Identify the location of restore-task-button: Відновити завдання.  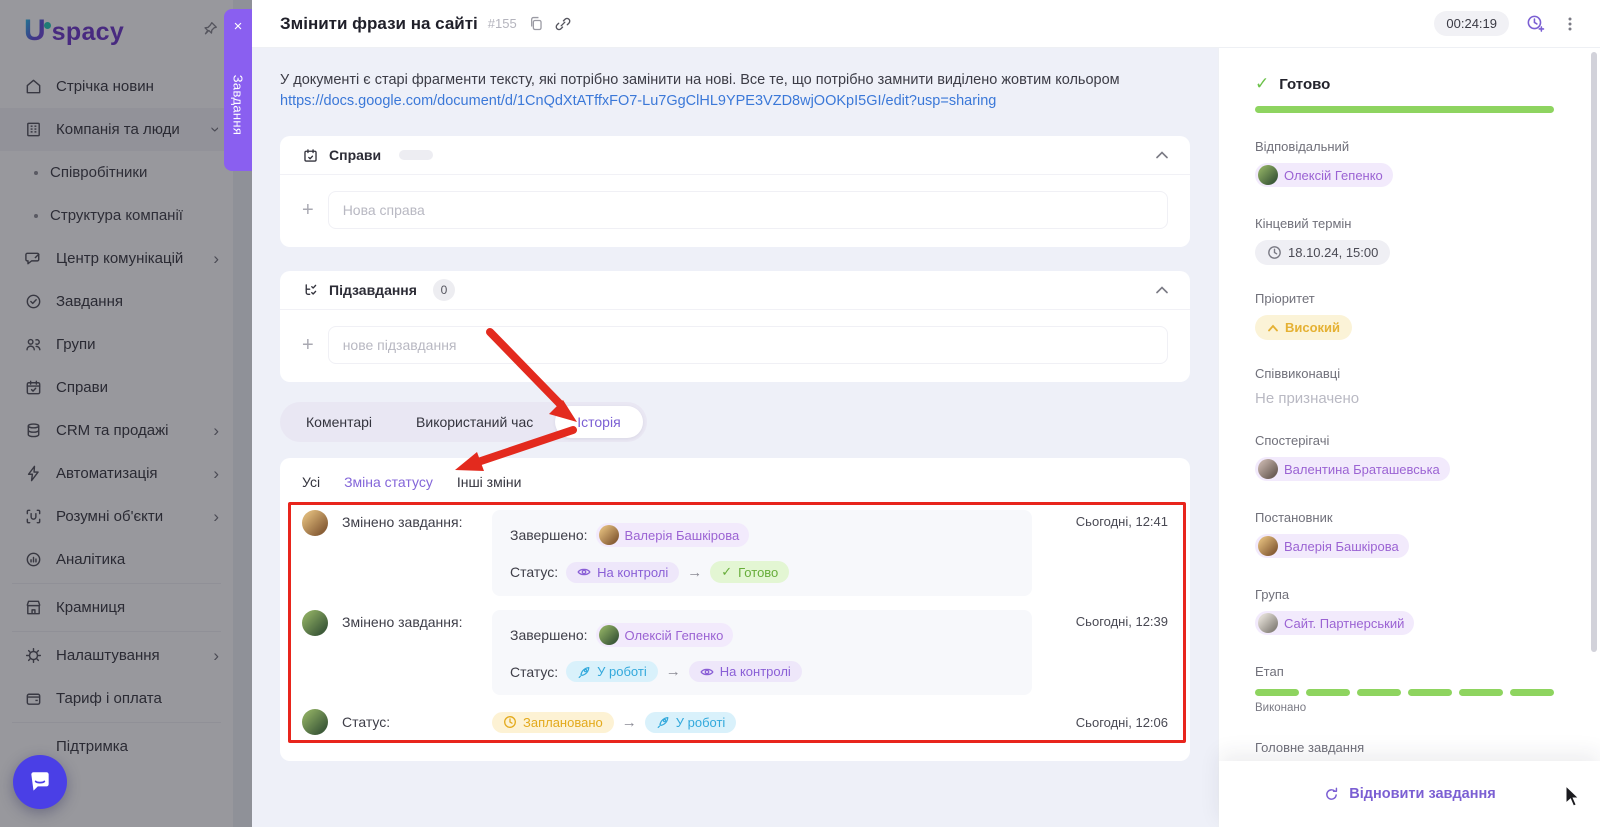
(1409, 794).